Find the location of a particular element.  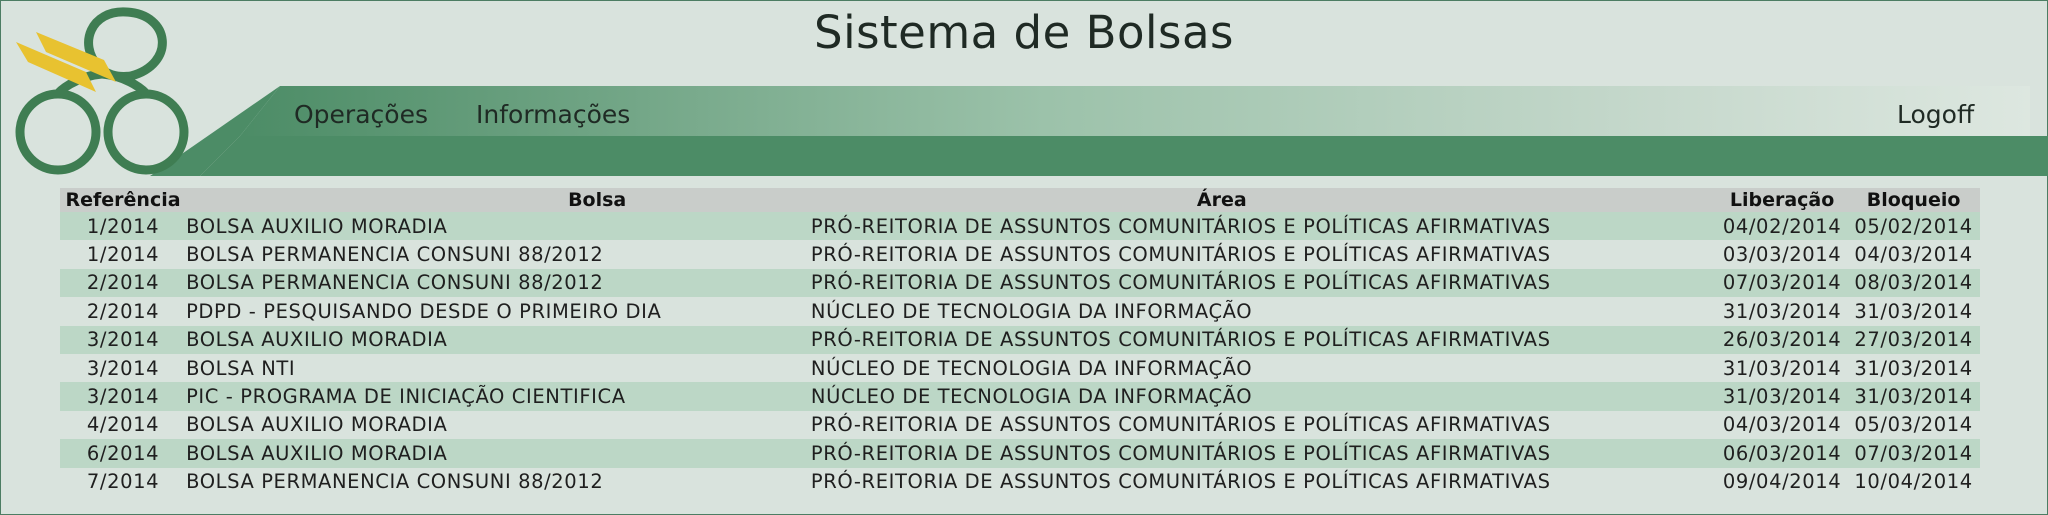

menu-informacoes: Informações is located at coordinates (553, 114).